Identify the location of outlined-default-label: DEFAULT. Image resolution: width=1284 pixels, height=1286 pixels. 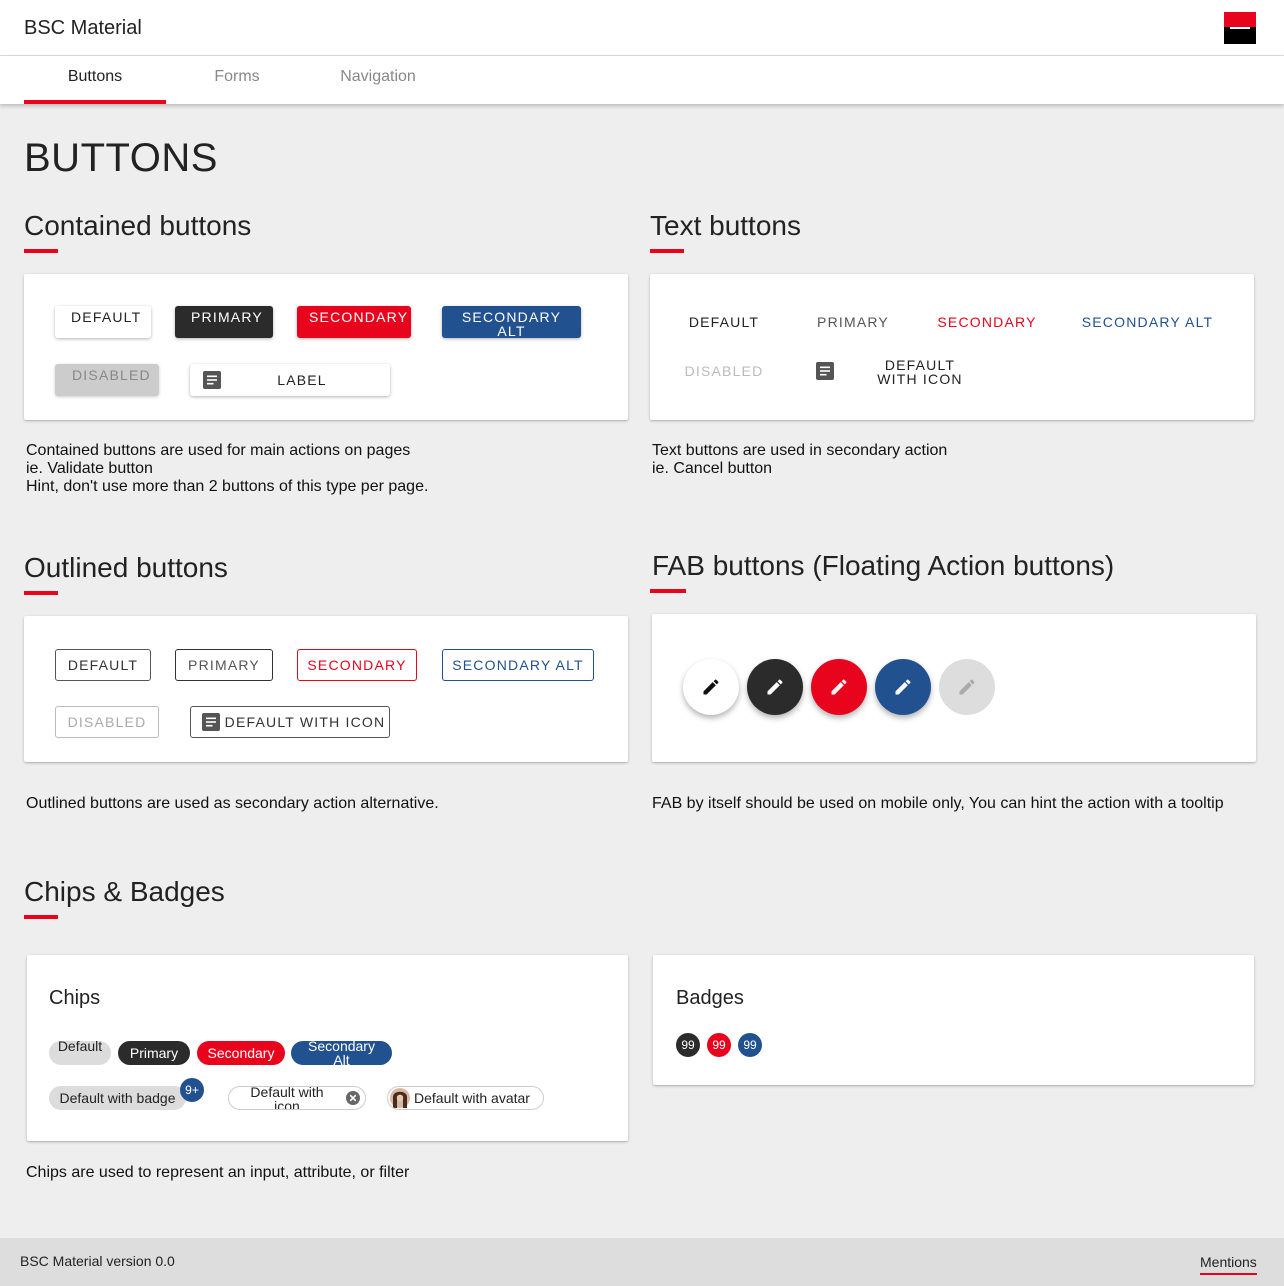
(103, 665).